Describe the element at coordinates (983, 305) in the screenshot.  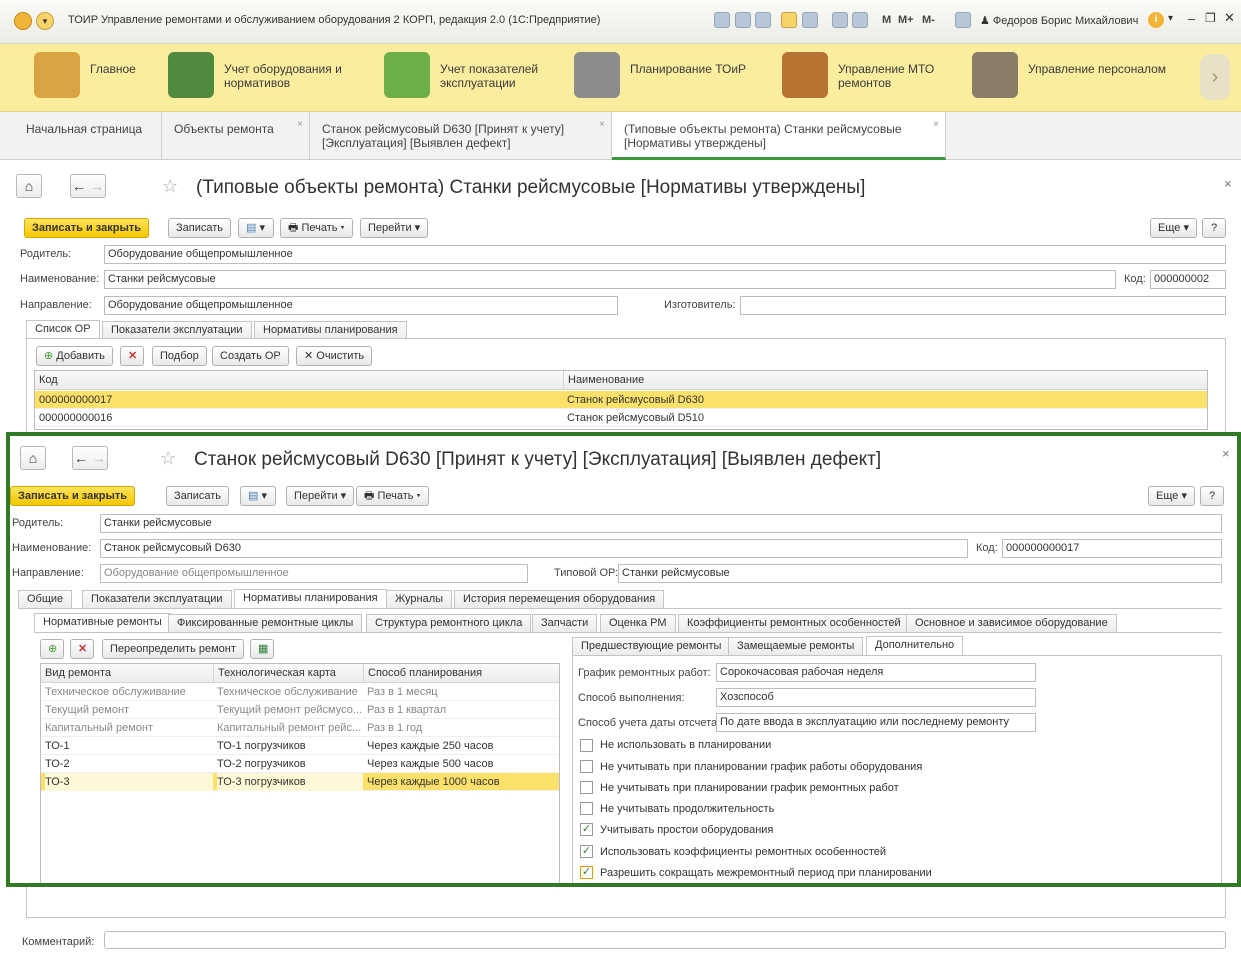
I see `maker-field` at that location.